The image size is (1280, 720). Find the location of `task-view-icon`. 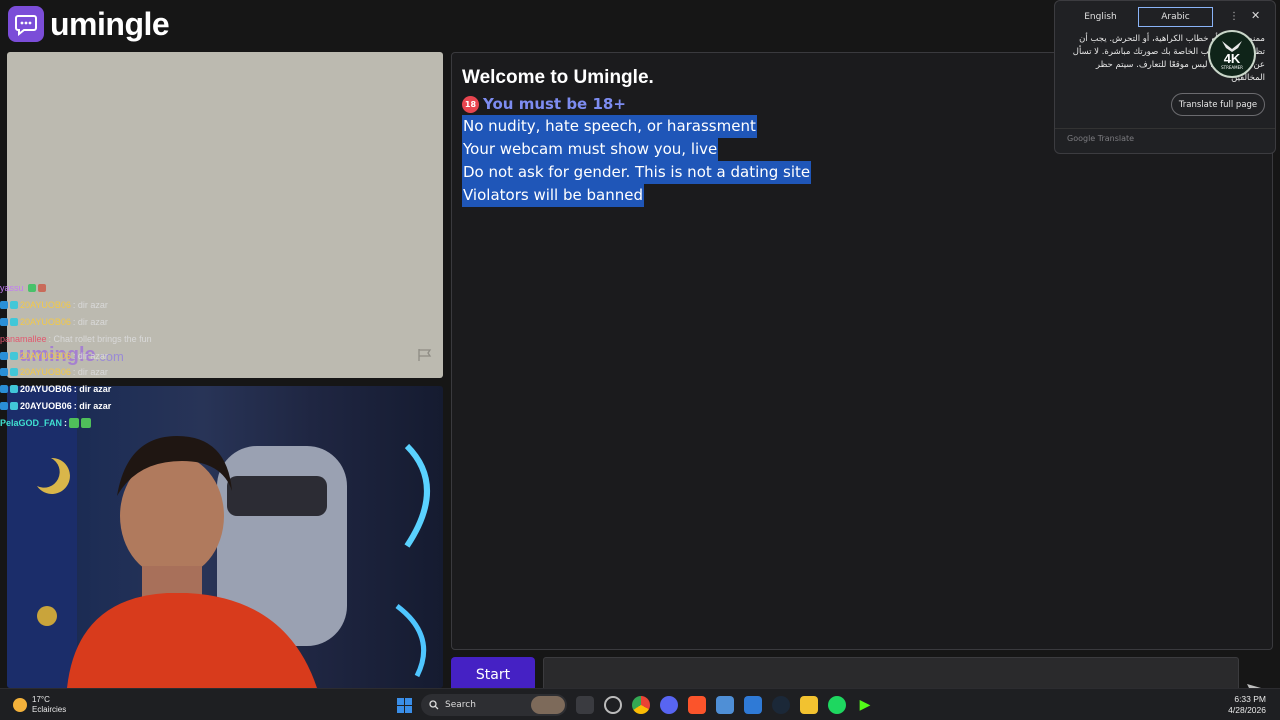

task-view-icon is located at coordinates (585, 705).